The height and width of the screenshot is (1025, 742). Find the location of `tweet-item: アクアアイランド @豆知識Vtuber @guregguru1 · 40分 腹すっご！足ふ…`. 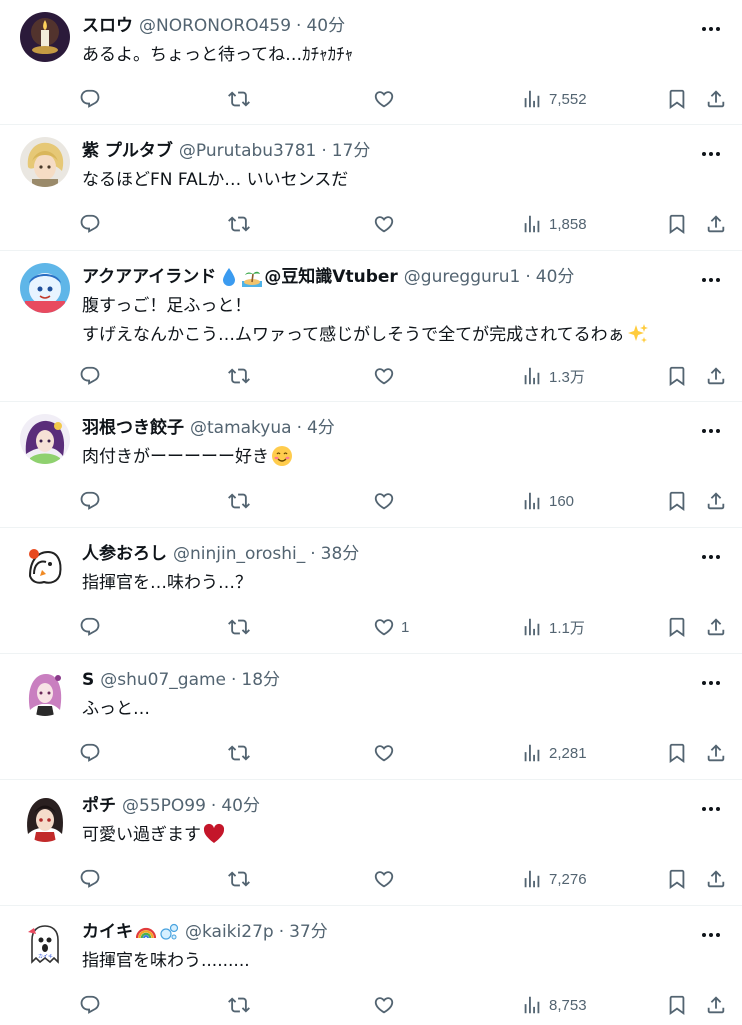

tweet-item: アクアアイランド @豆知識Vtuber @guregguru1 · 40分 腹すっご！足ふ… is located at coordinates (371, 326).